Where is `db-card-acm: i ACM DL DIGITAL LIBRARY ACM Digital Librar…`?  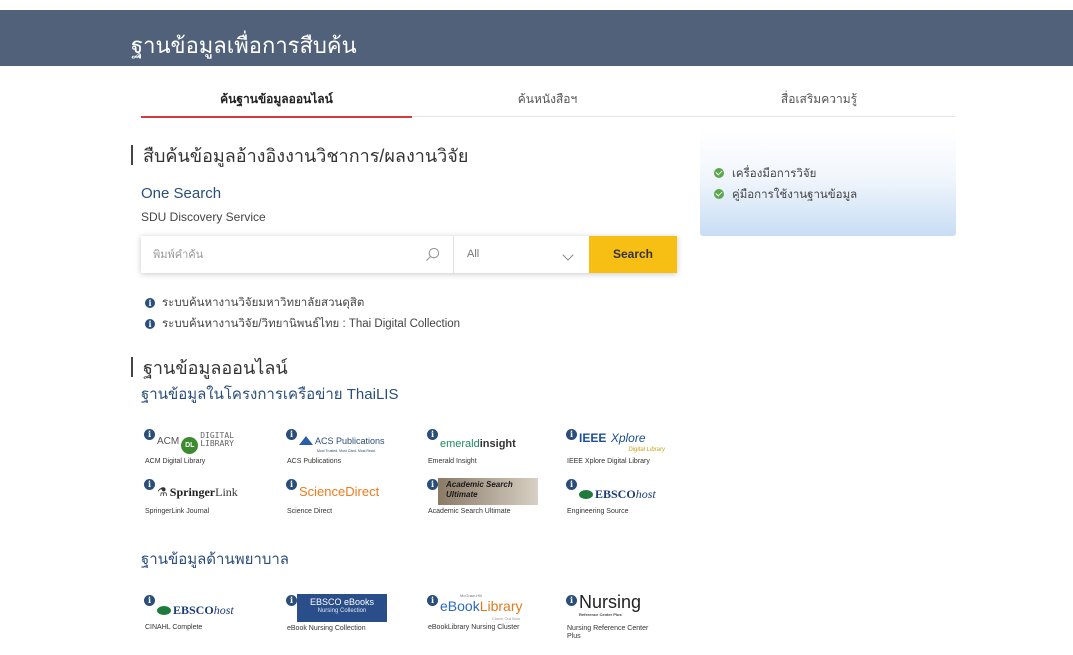 db-card-acm: i ACM DL DIGITAL LIBRARY ACM Digital Librar… is located at coordinates (198, 450).